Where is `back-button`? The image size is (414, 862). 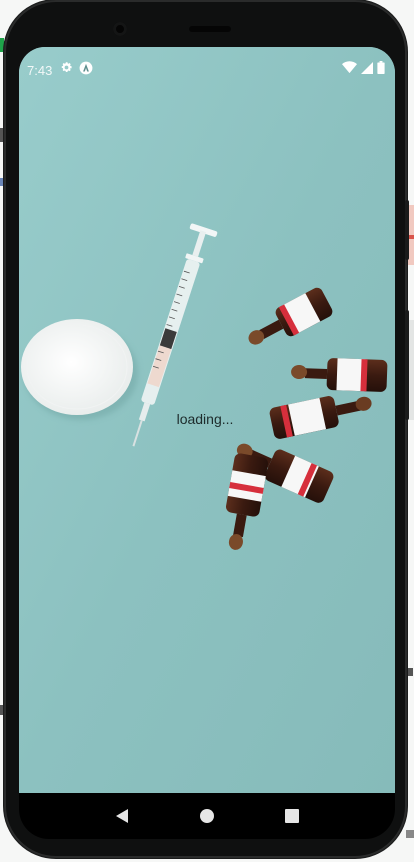 back-button is located at coordinates (122, 816).